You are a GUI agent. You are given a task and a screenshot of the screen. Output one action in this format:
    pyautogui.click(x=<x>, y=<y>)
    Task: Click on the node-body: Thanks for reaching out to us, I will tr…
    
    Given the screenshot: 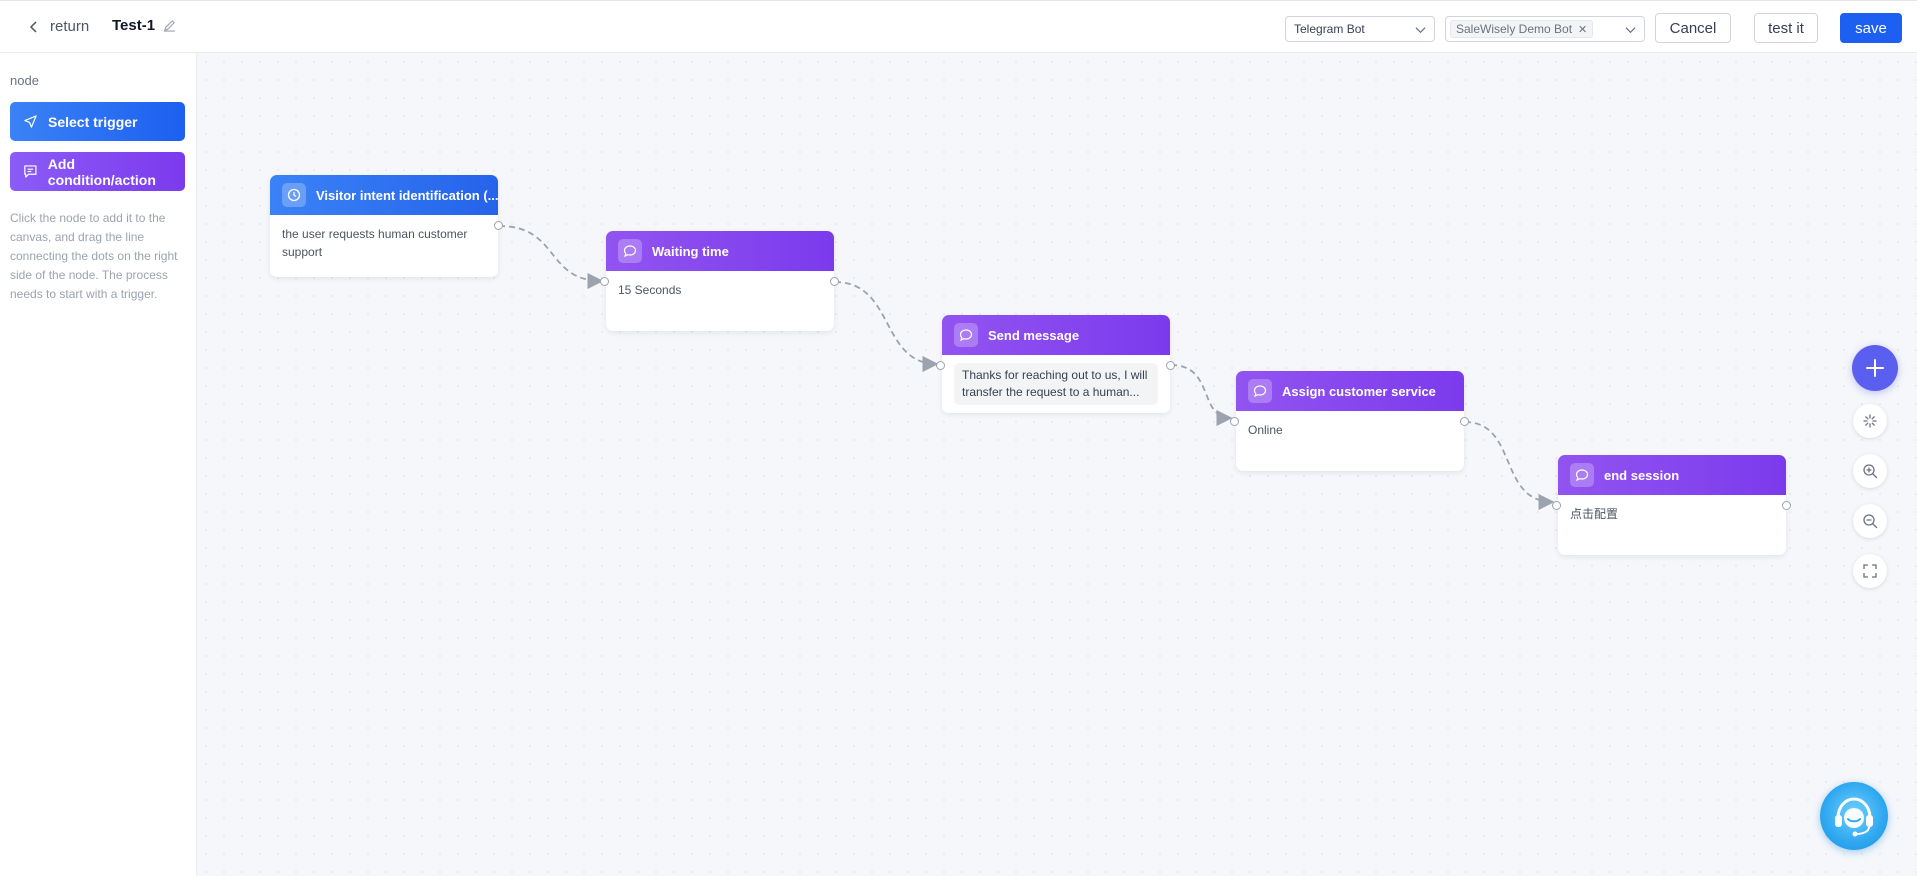 What is the action you would take?
    pyautogui.click(x=1056, y=384)
    